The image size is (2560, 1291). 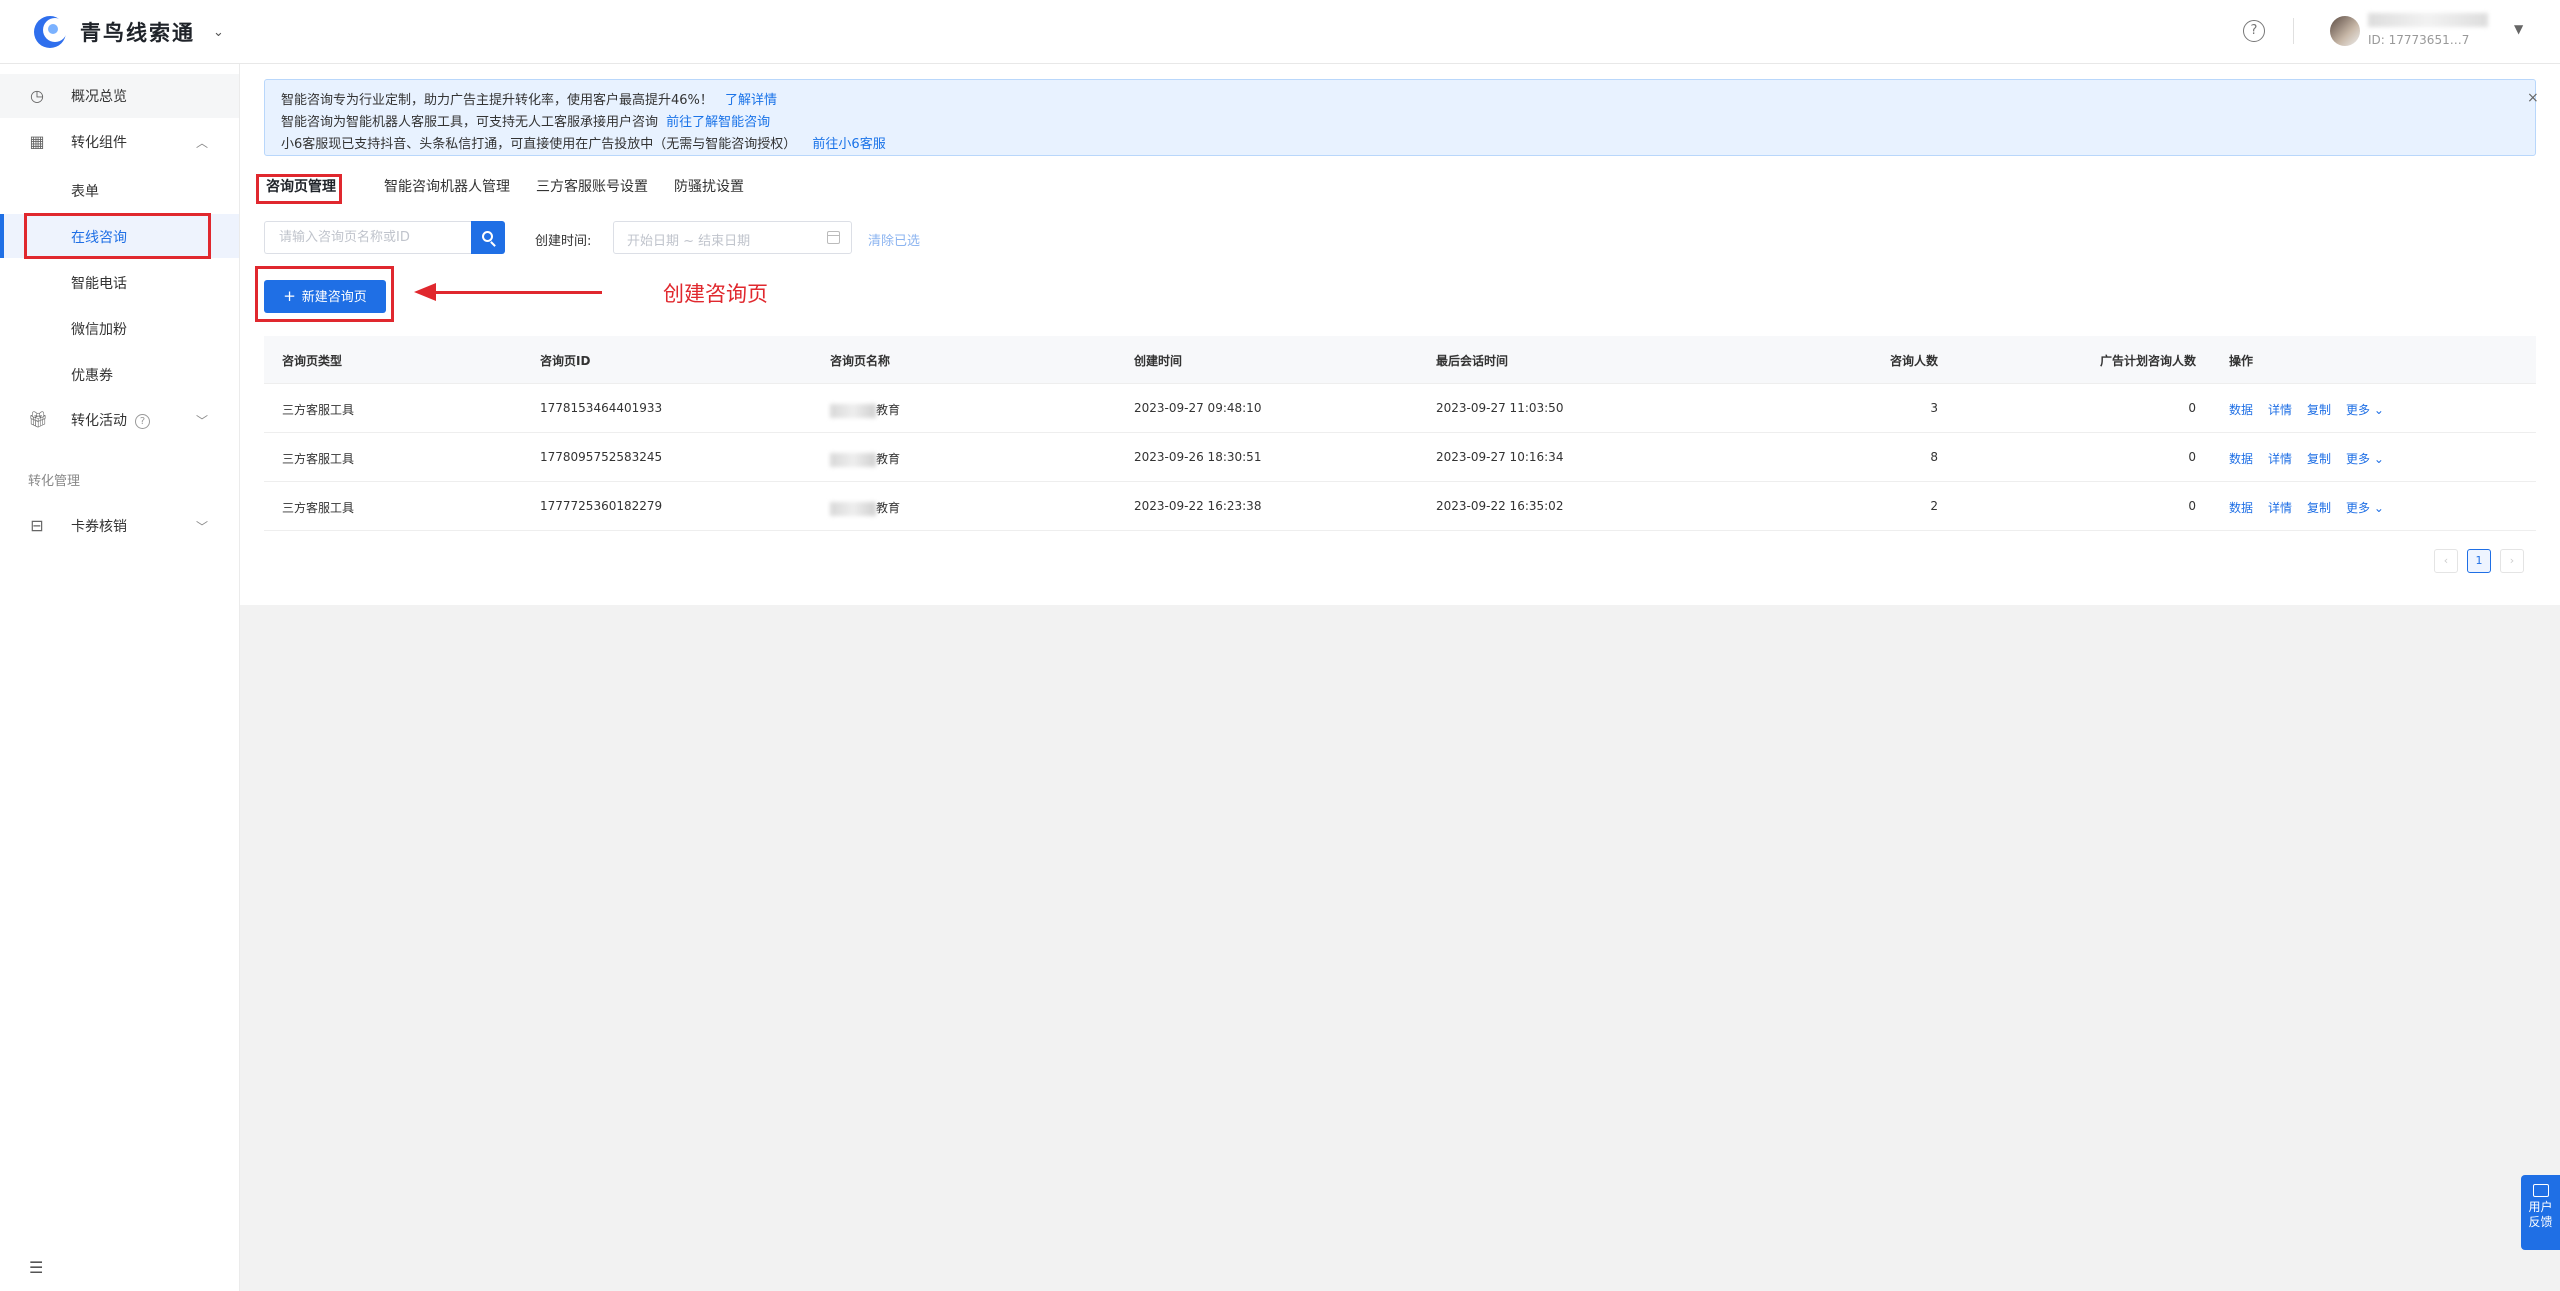 What do you see at coordinates (689, 241) in the screenshot?
I see `date-placeholder: 开始日期 ~ 结束日期` at bounding box center [689, 241].